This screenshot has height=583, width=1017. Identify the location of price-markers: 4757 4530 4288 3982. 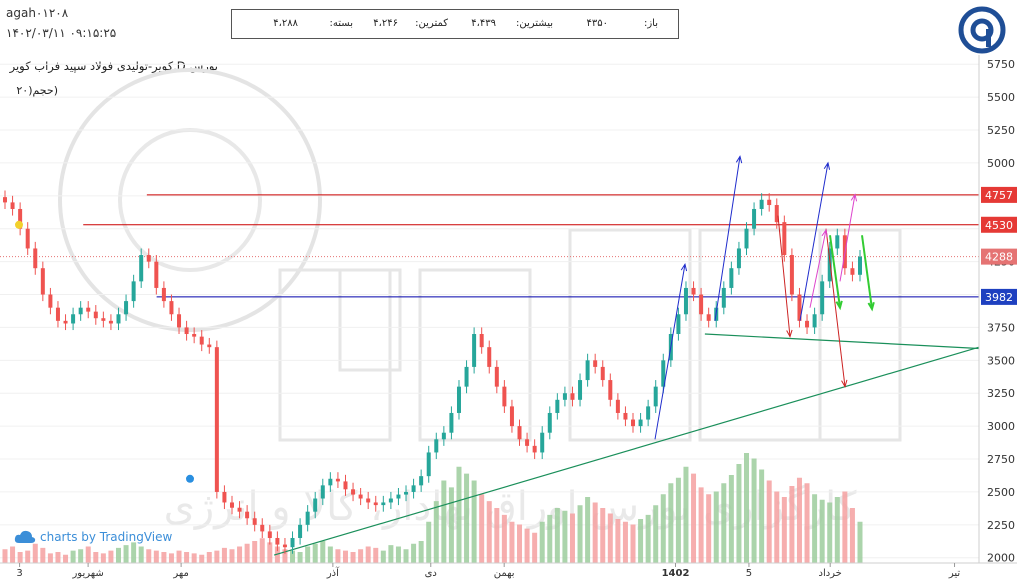
(999, 245).